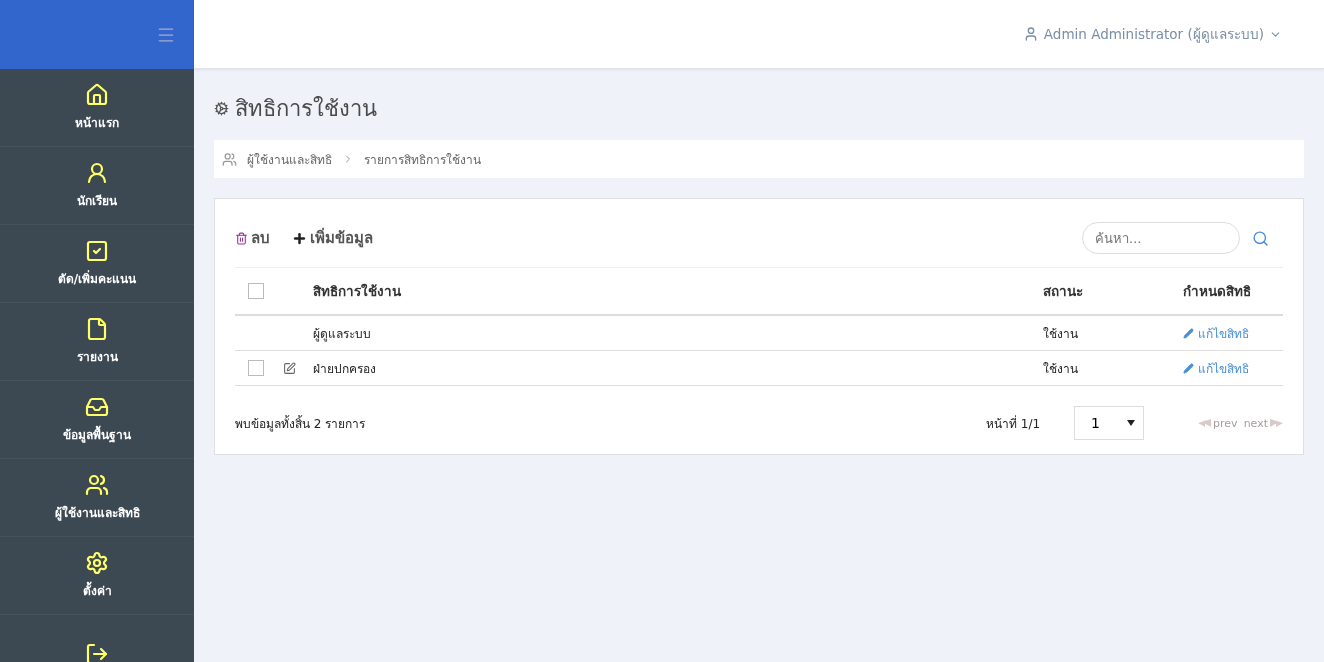  Describe the element at coordinates (97, 651) in the screenshot. I see `logout-icon` at that location.